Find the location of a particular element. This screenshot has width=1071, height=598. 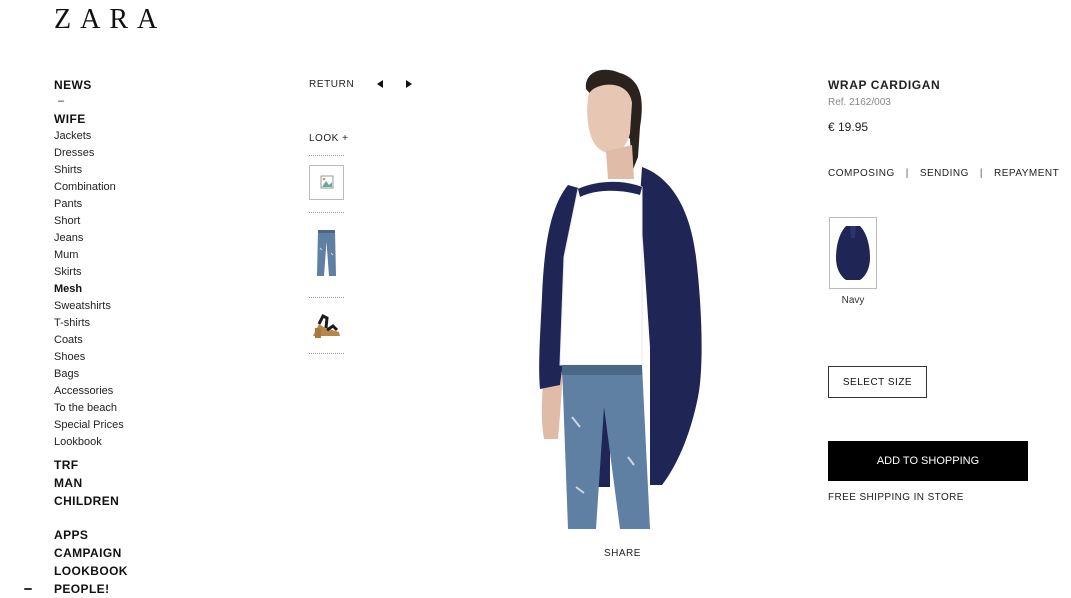

color-name: Navy is located at coordinates (853, 300).